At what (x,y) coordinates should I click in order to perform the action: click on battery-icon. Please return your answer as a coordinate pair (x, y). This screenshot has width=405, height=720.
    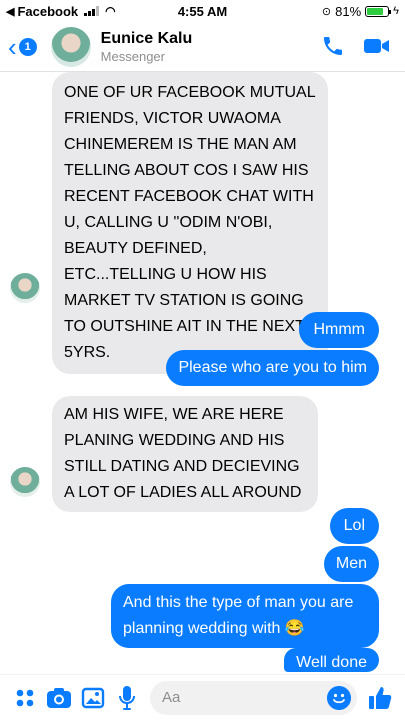
    Looking at the image, I should click on (378, 11).